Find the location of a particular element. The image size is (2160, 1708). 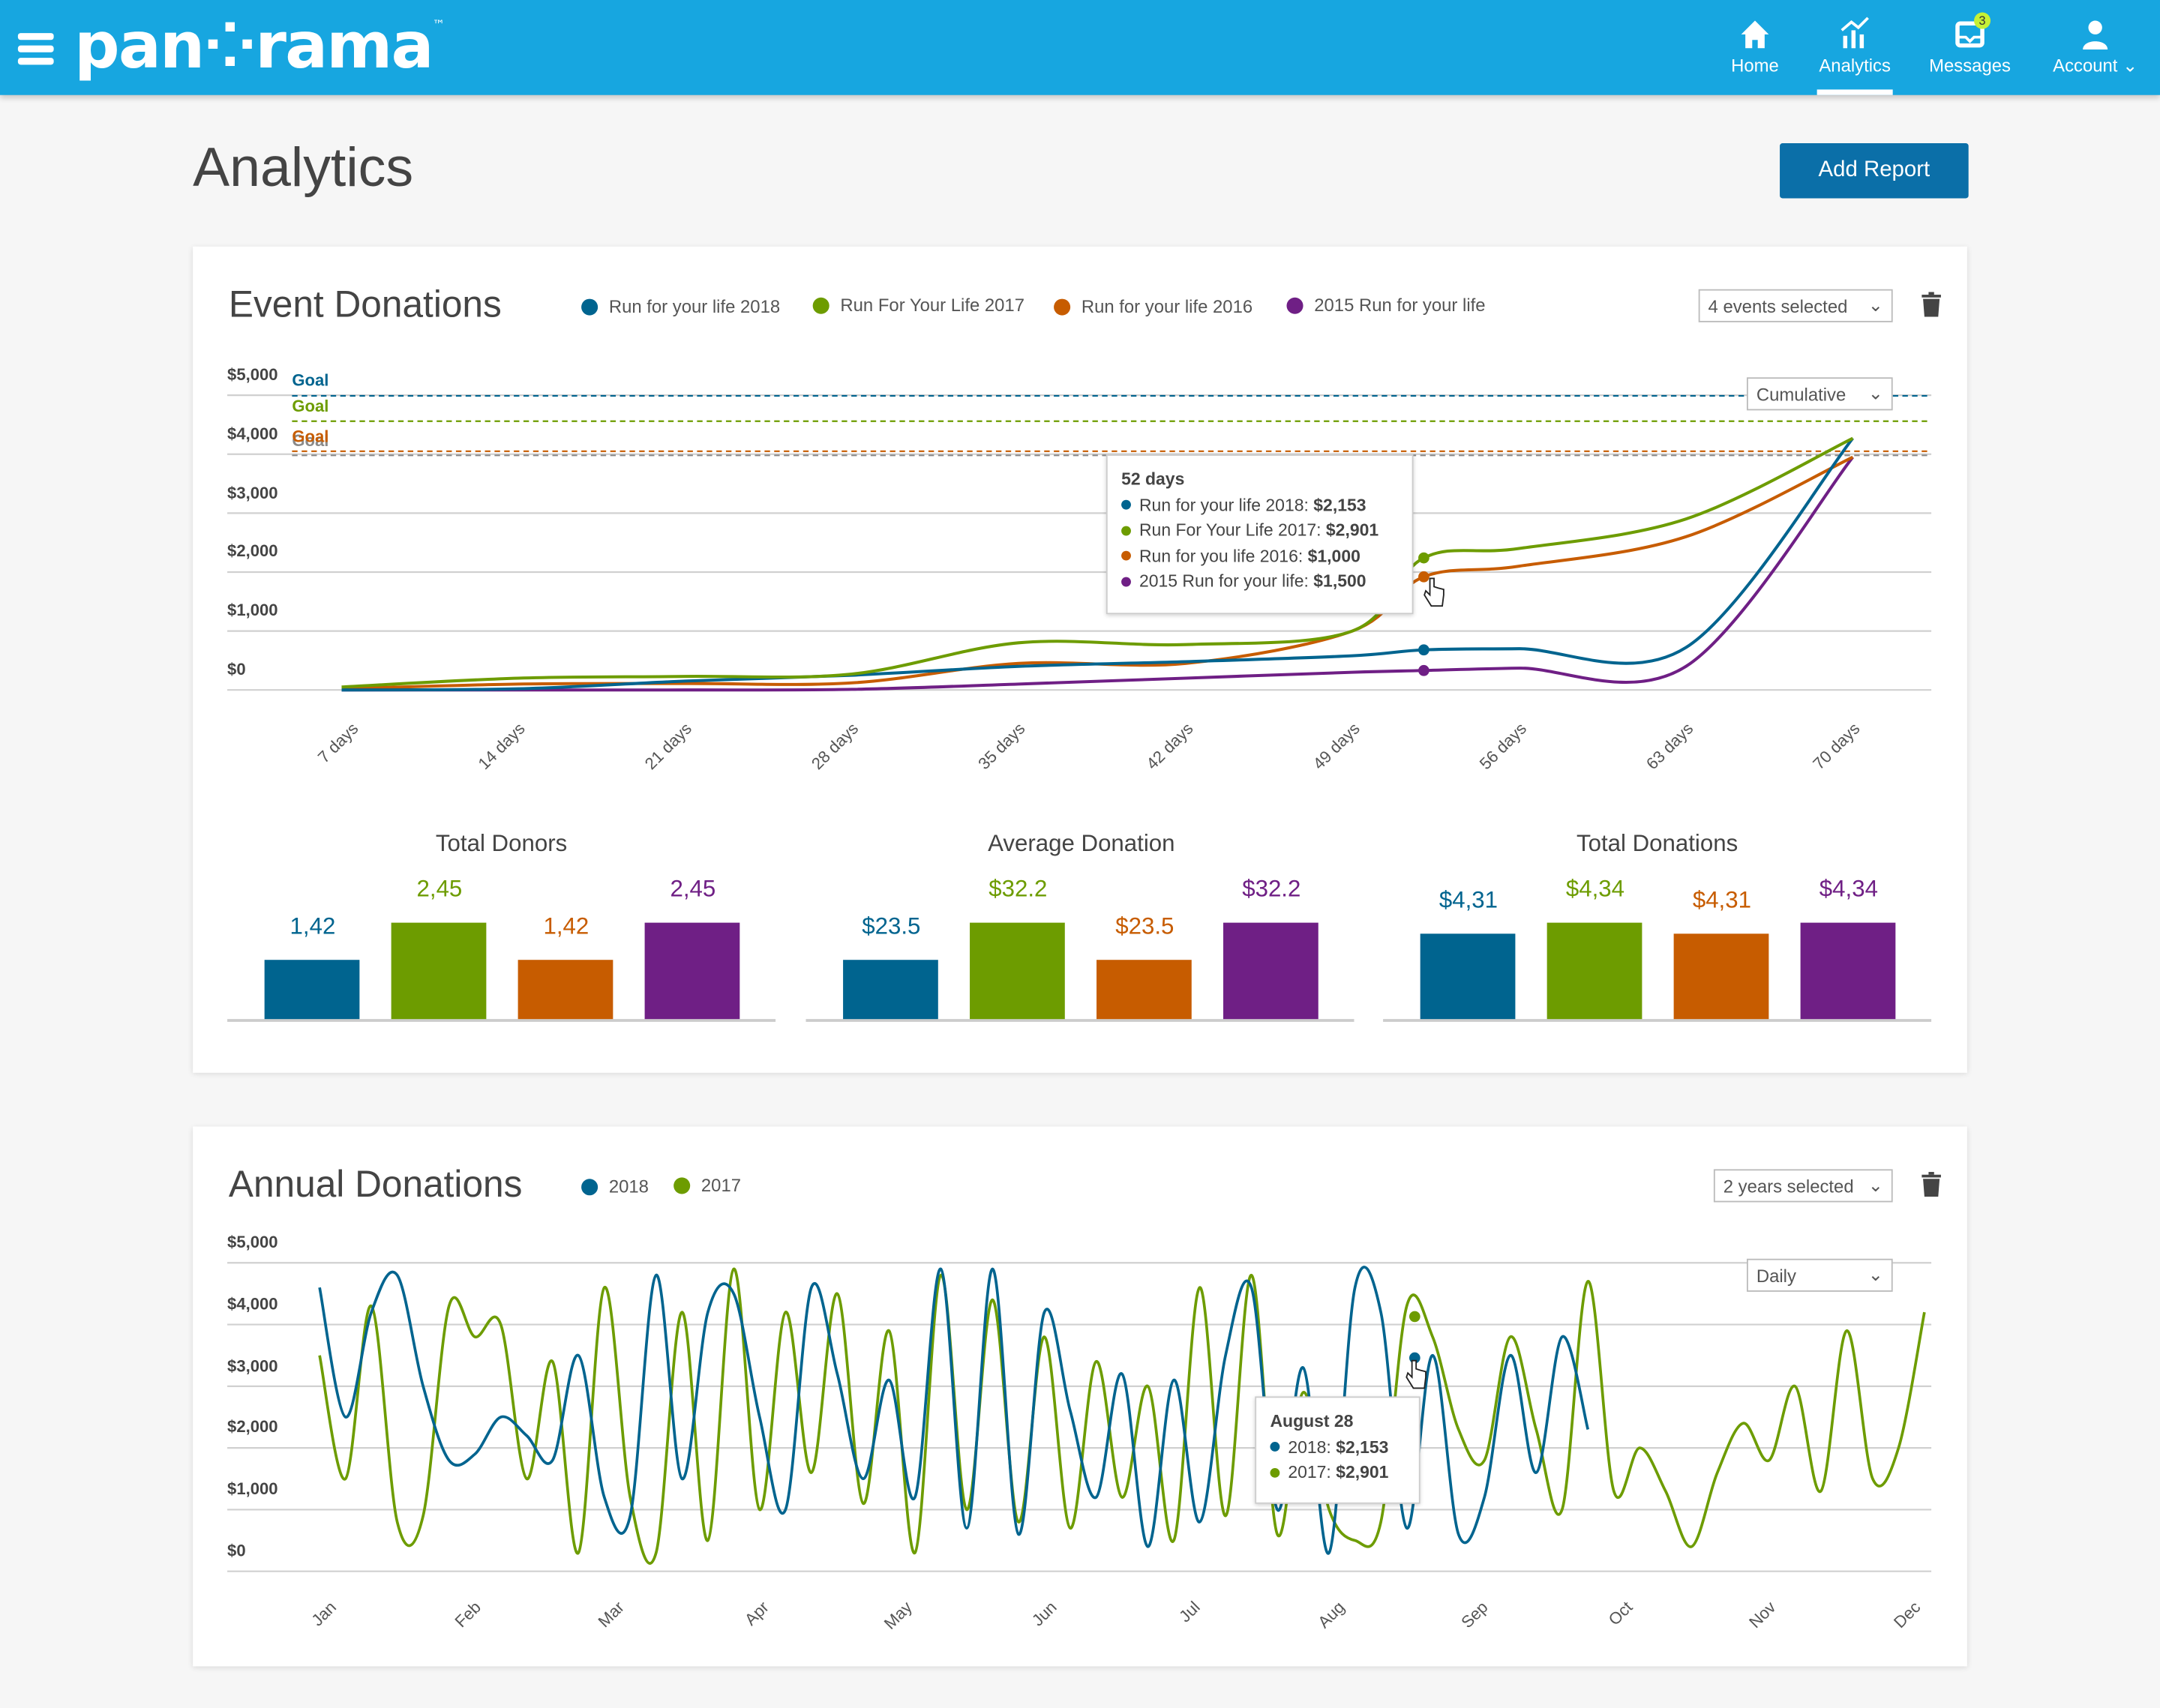

series-line is located at coordinates (1122, 1416).